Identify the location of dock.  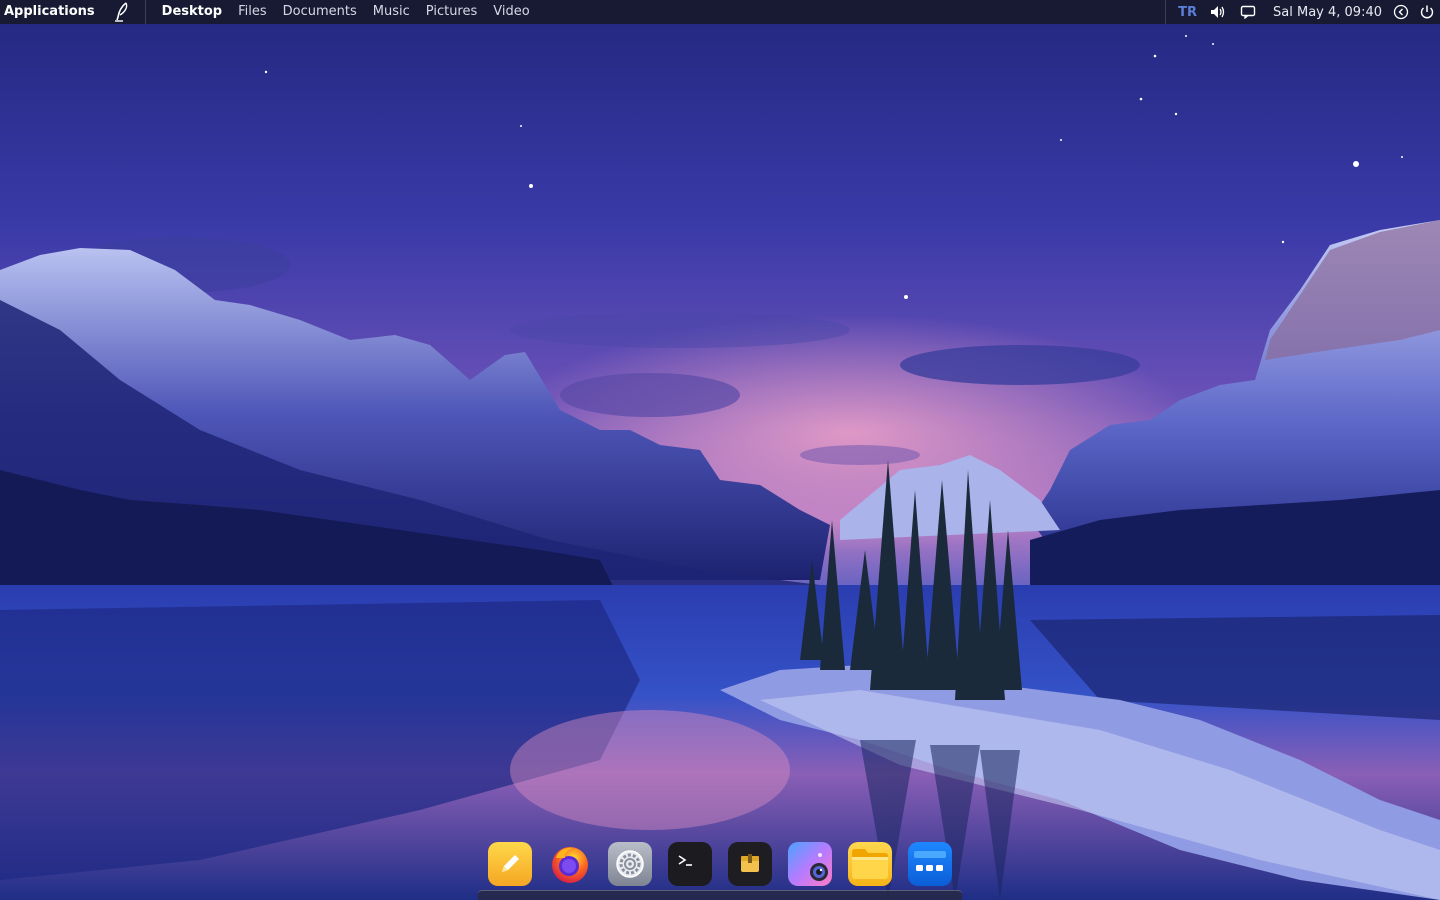
(720, 869).